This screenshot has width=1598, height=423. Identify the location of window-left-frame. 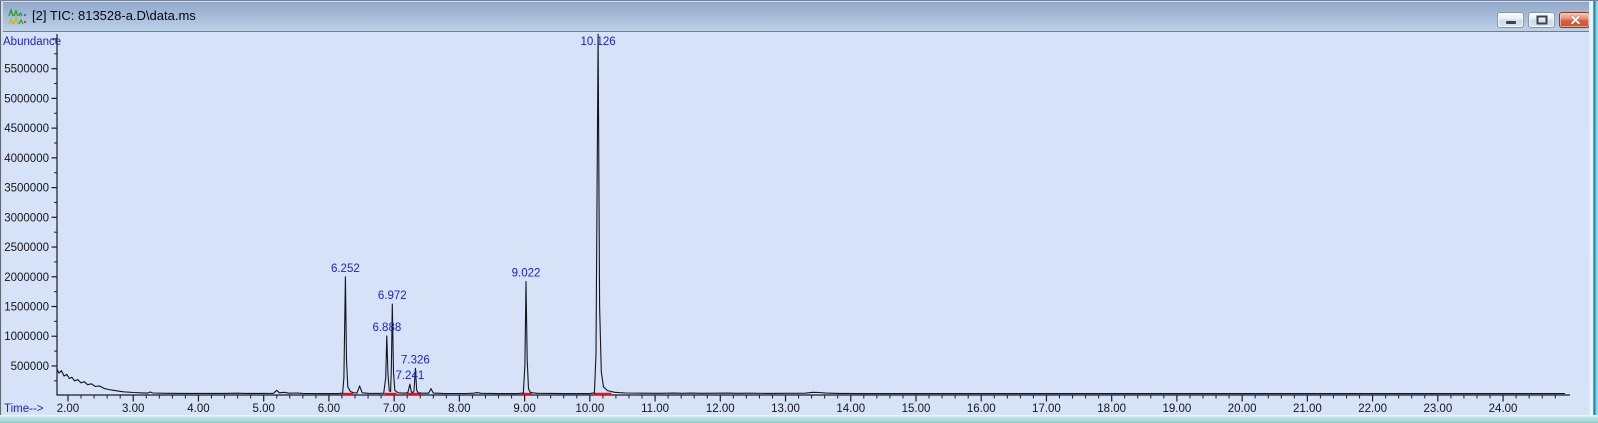
(1, 212).